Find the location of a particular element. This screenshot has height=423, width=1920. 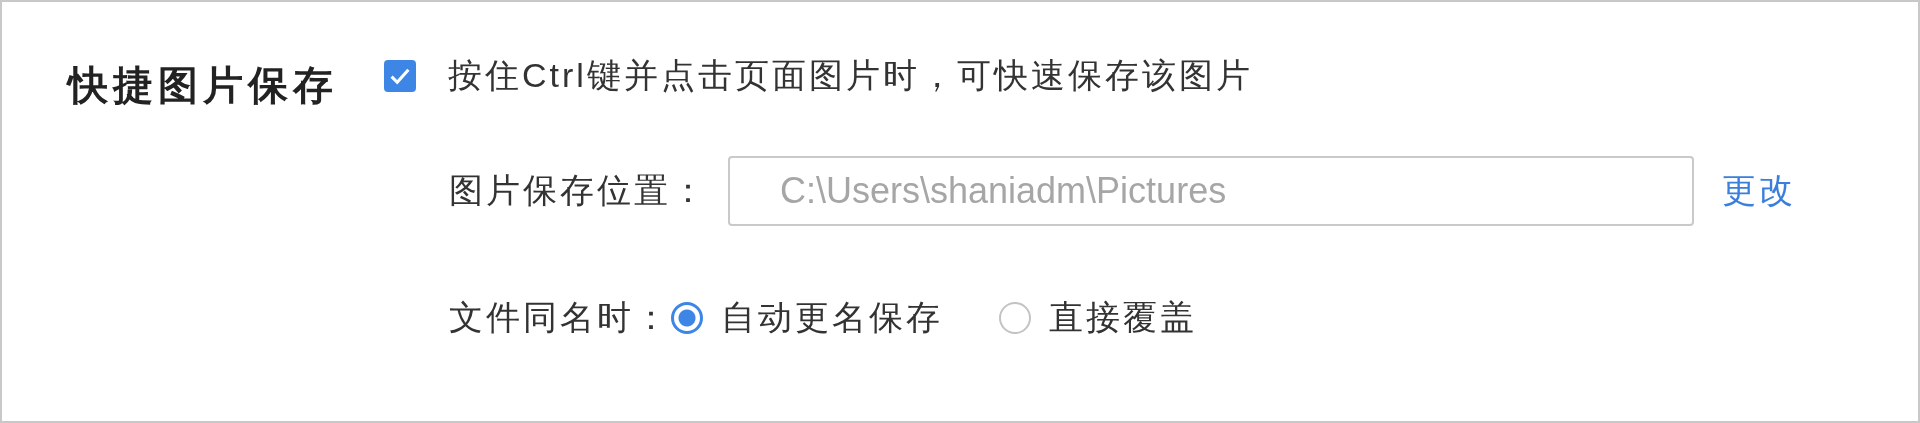

checkbox-label: 按住Ctrl键并点击页面图片时，可快速保存该图片 is located at coordinates (850, 75).